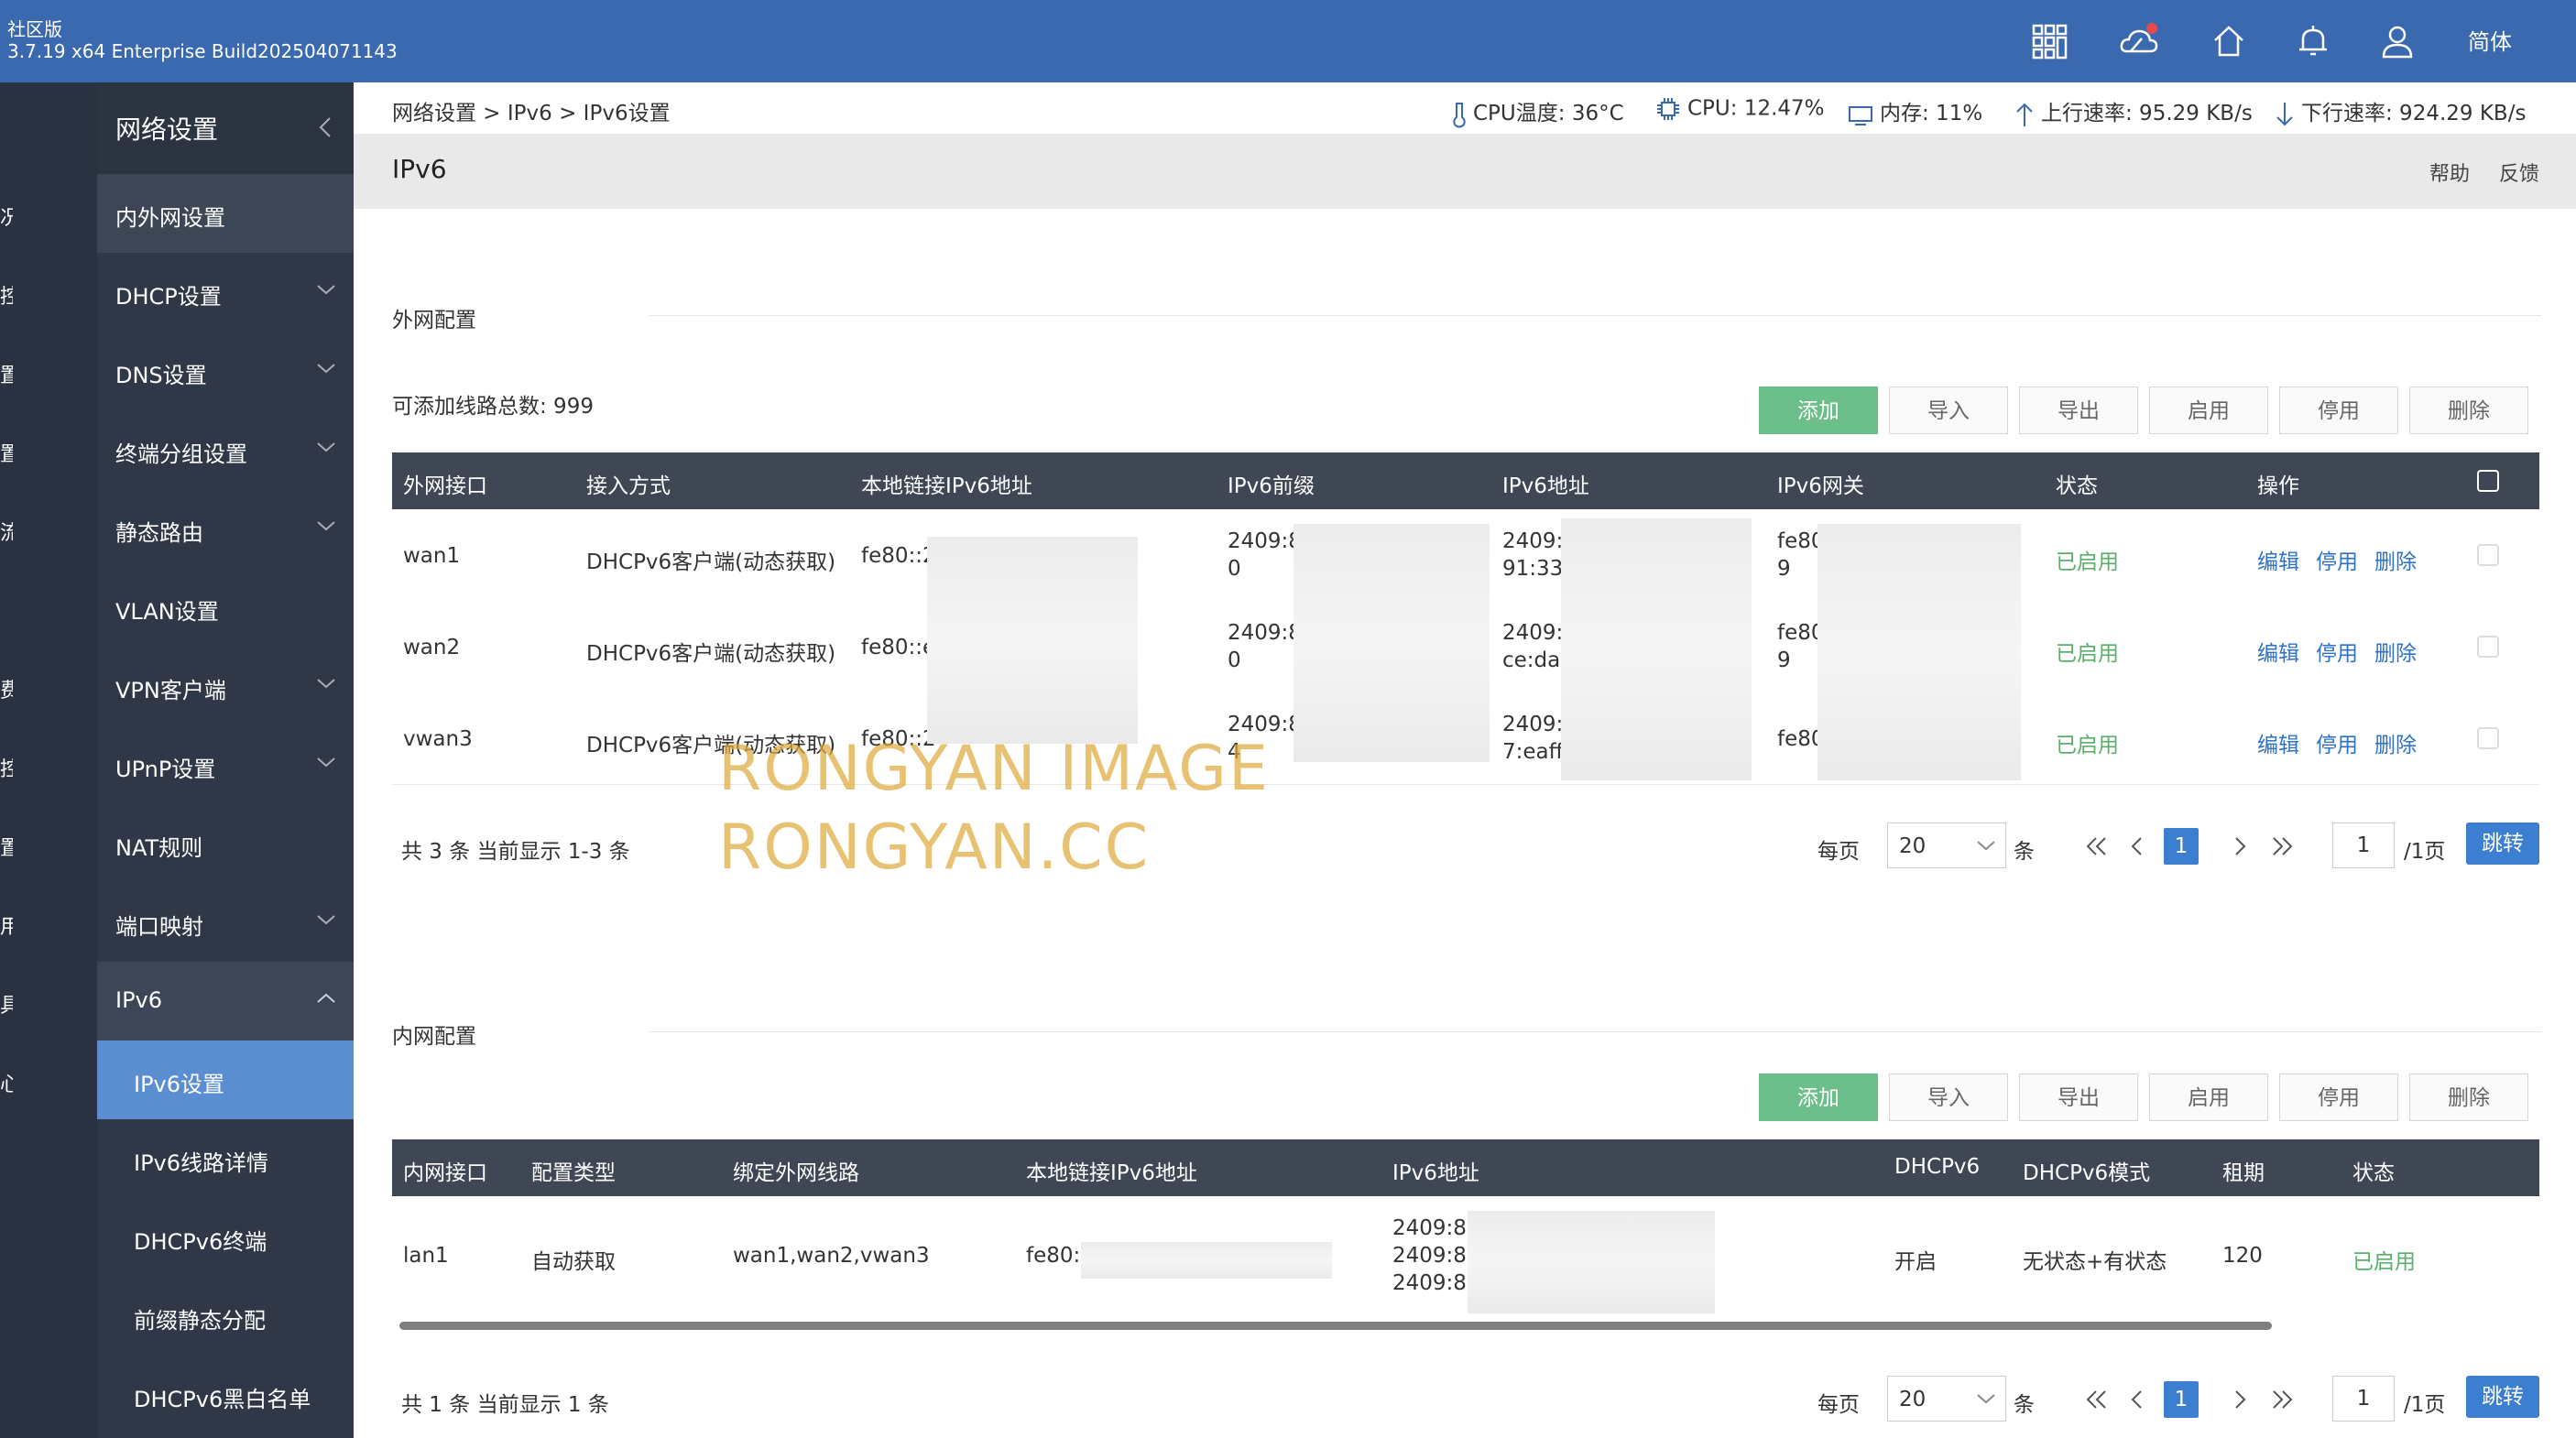  What do you see at coordinates (2049, 41) in the screenshot?
I see `apps-icon` at bounding box center [2049, 41].